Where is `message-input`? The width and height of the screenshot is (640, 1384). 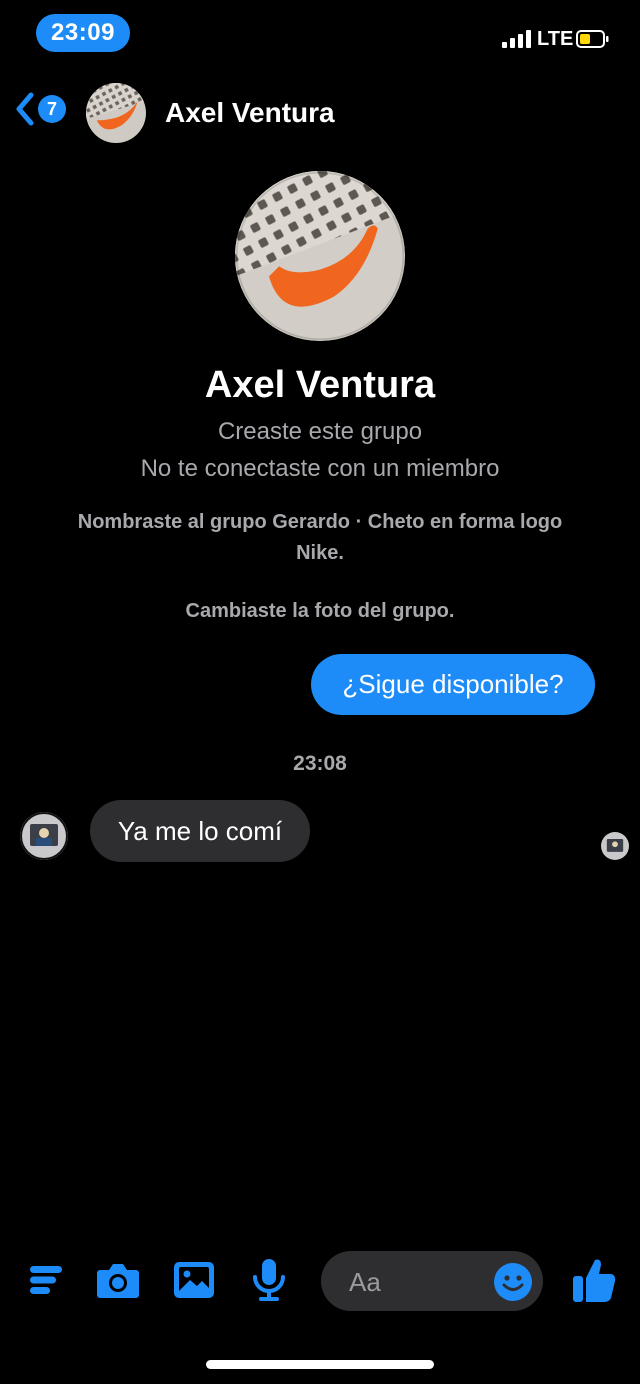 message-input is located at coordinates (419, 1282).